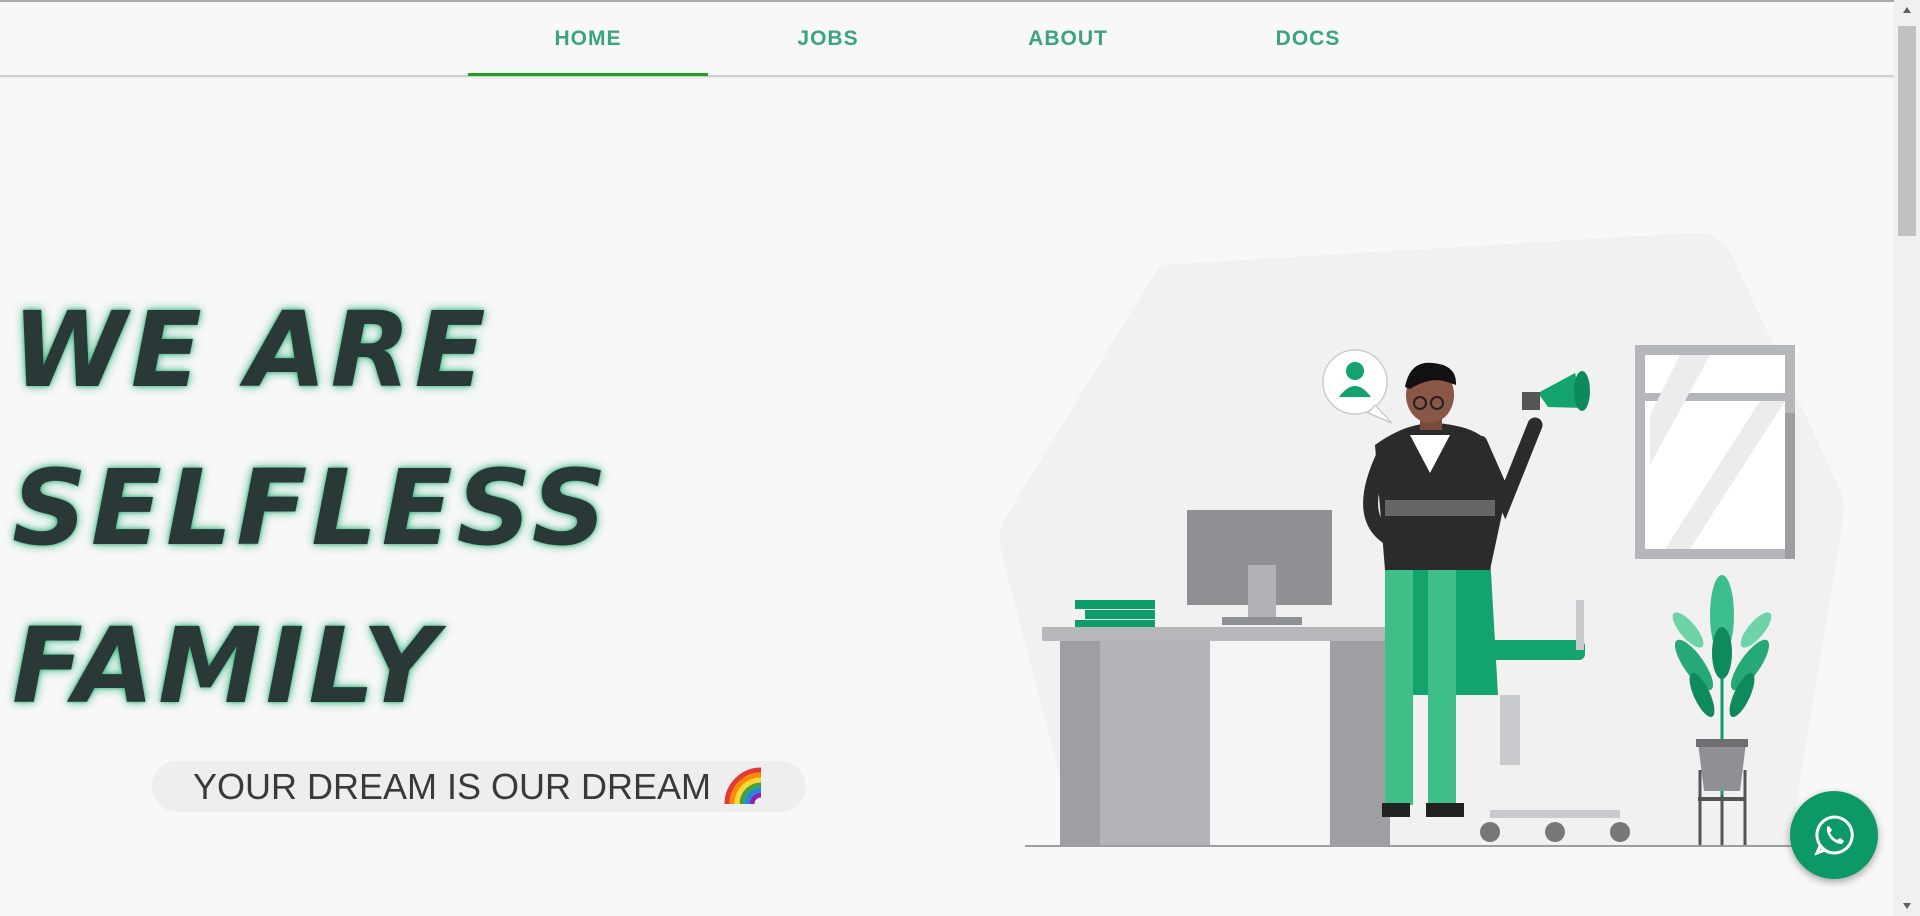 The width and height of the screenshot is (1920, 916). Describe the element at coordinates (1907, 10) in the screenshot. I see `scroll-up-arrow-icon` at that location.